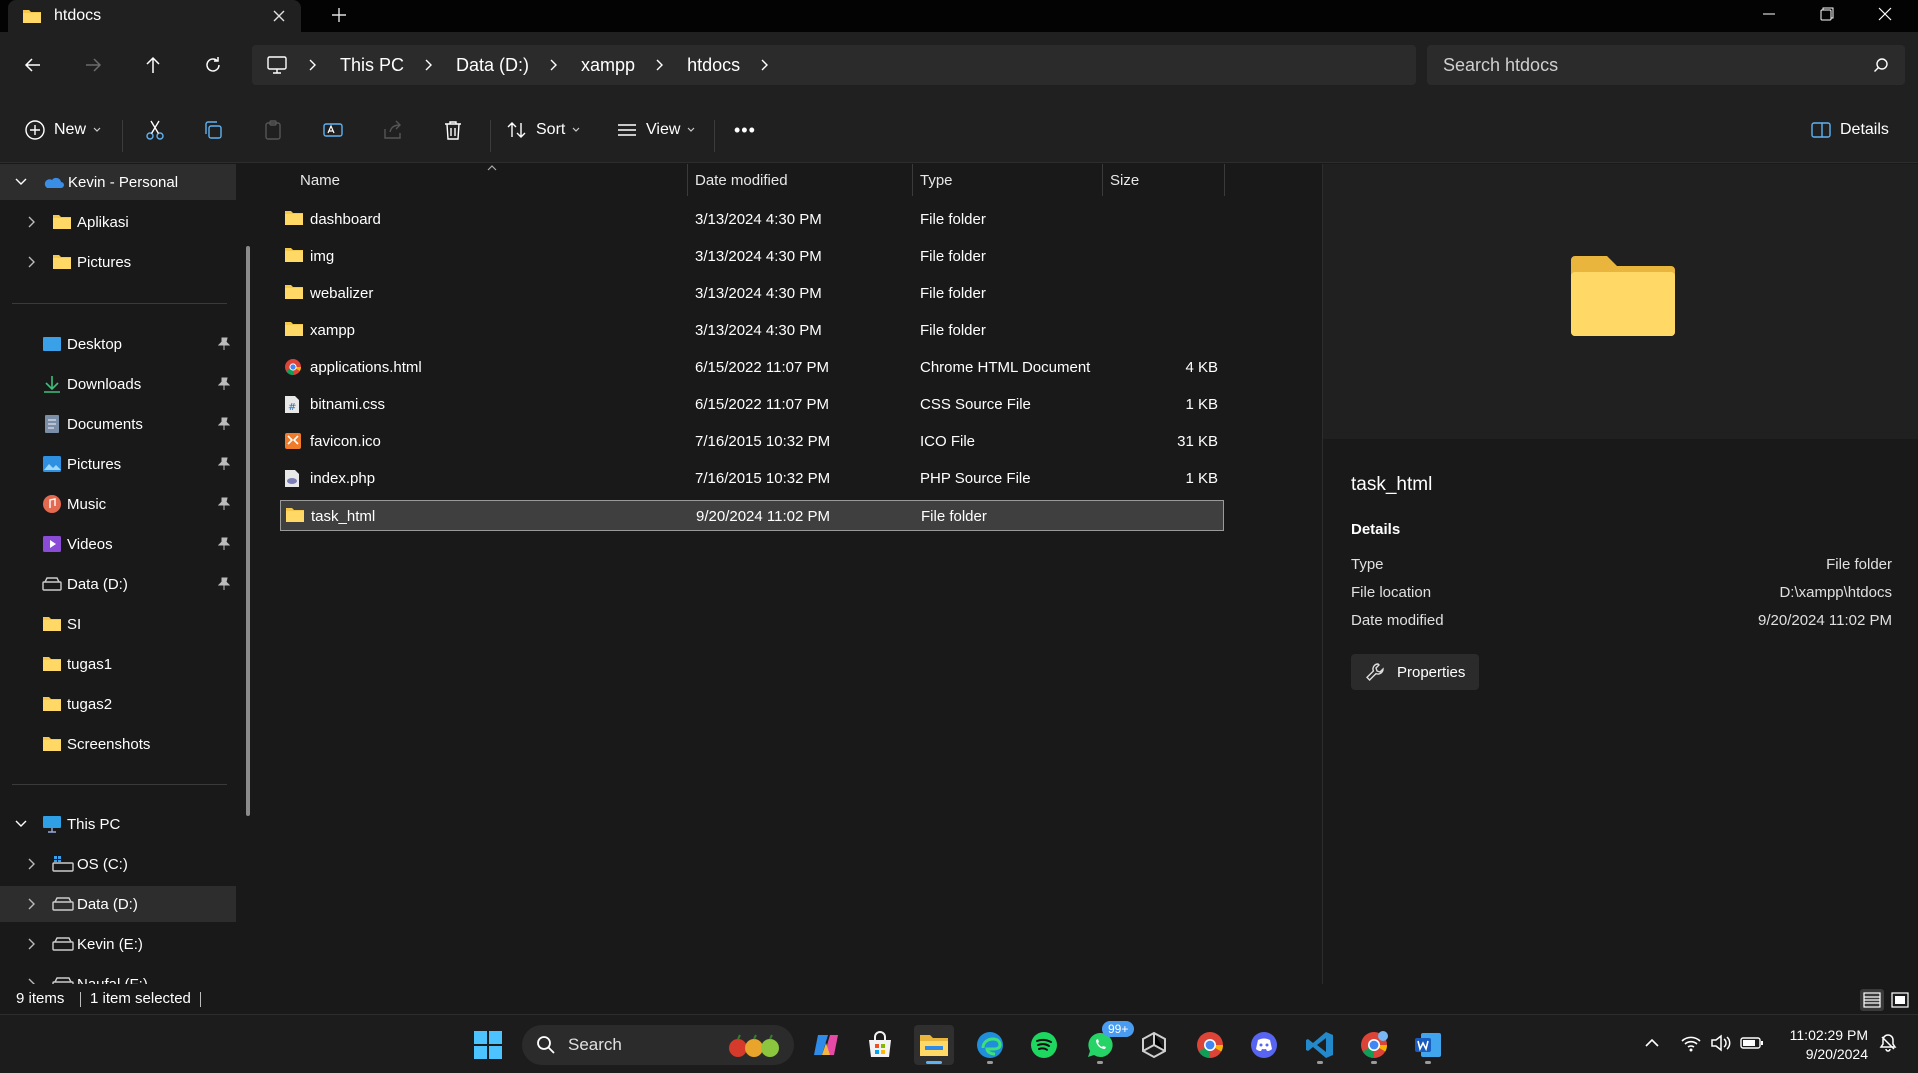  I want to click on details-view-button, so click(1872, 1000).